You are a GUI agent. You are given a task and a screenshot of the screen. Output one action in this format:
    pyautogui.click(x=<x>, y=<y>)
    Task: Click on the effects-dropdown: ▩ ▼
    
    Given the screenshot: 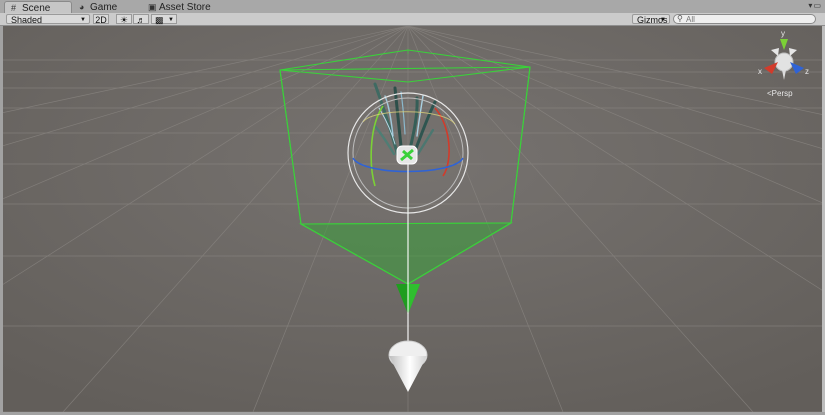 What is the action you would take?
    pyautogui.click(x=164, y=19)
    